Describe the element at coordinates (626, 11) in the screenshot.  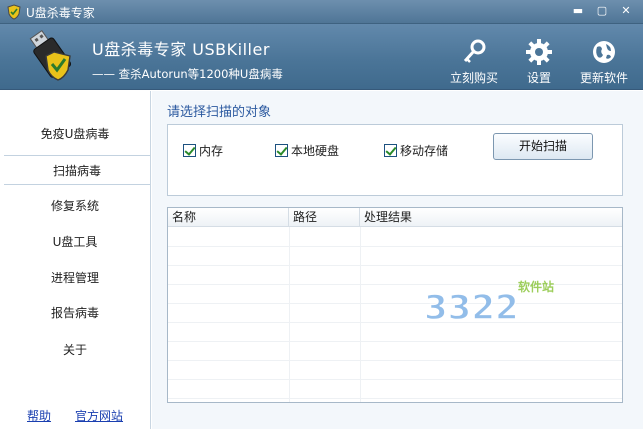
I see `close-button: ✕` at that location.